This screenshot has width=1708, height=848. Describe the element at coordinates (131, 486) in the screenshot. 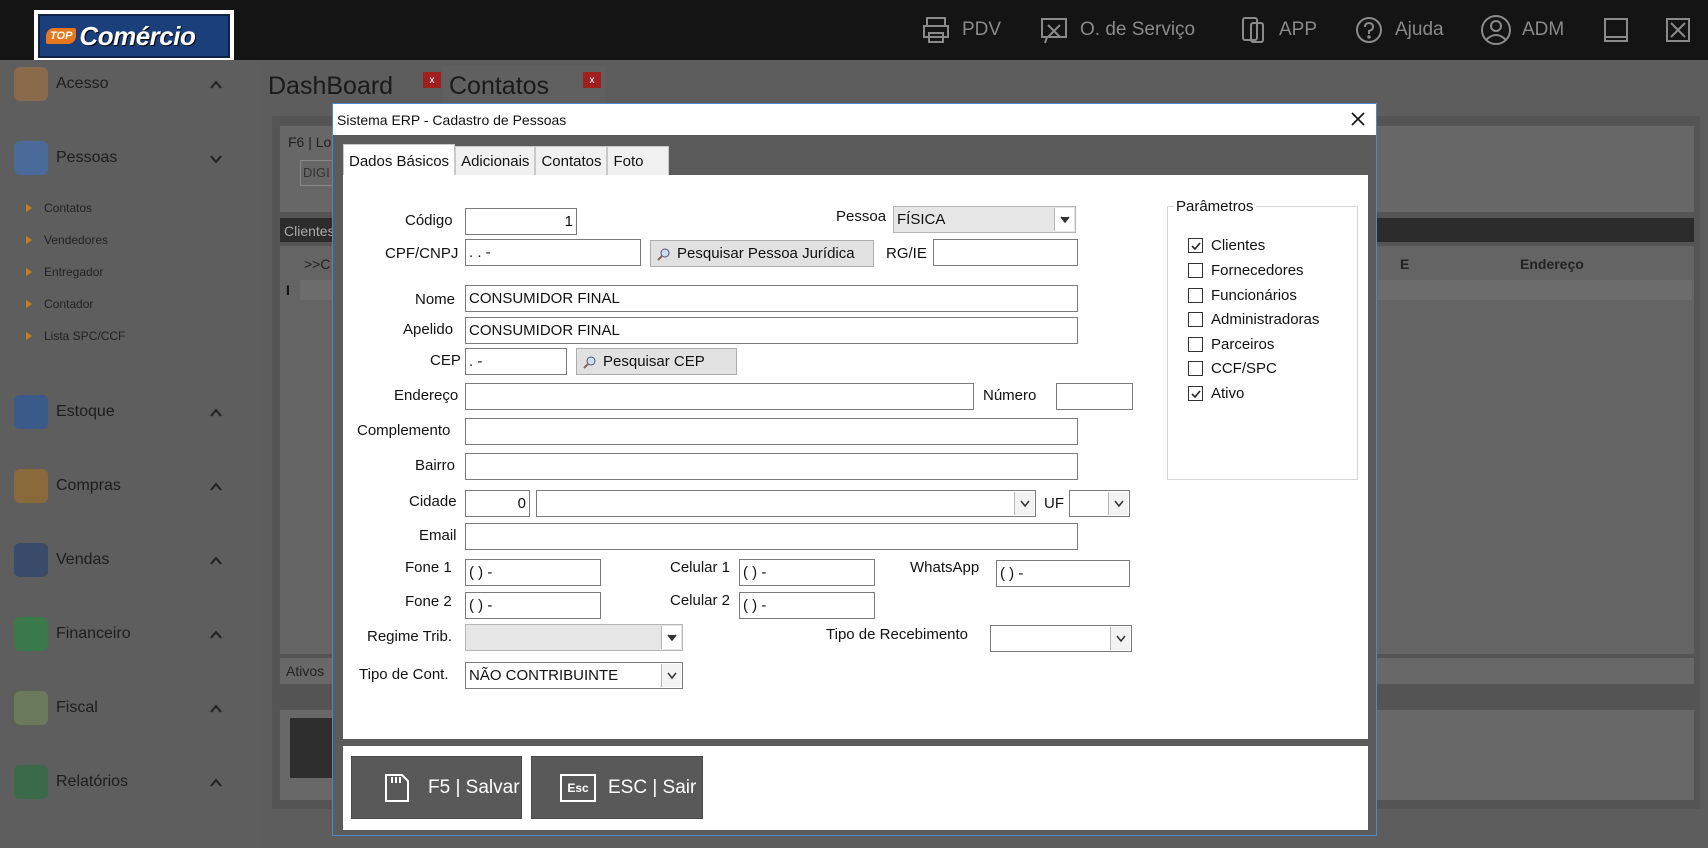

I see `sidebar-group-compras: Compras` at that location.